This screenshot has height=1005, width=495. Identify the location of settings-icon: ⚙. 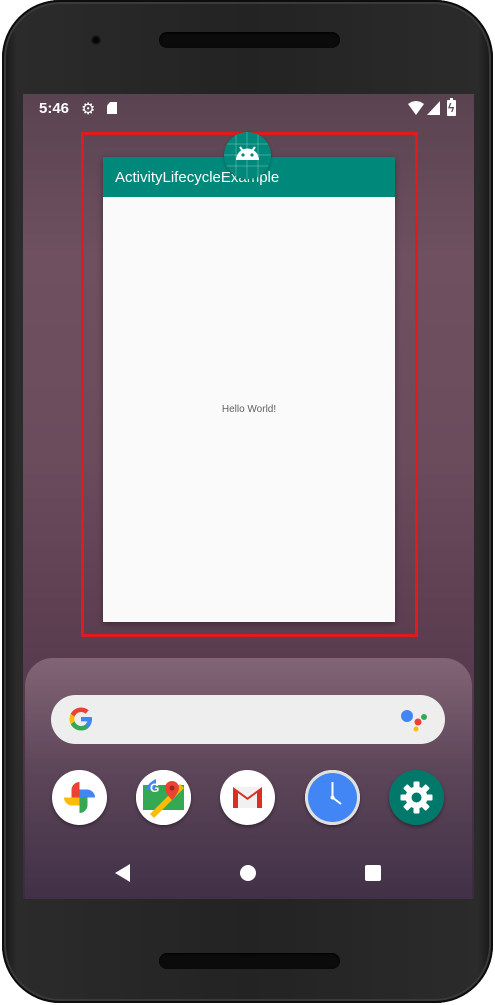
(88, 109).